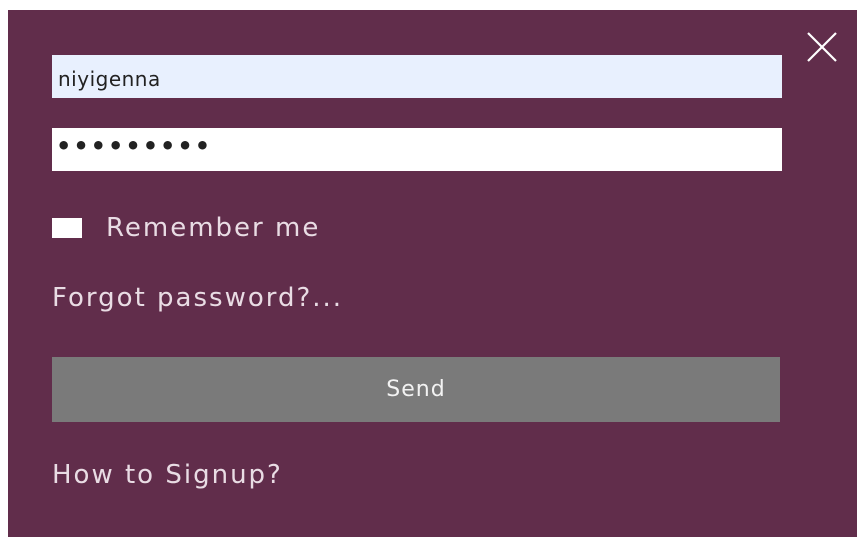  I want to click on close-icon, so click(822, 47).